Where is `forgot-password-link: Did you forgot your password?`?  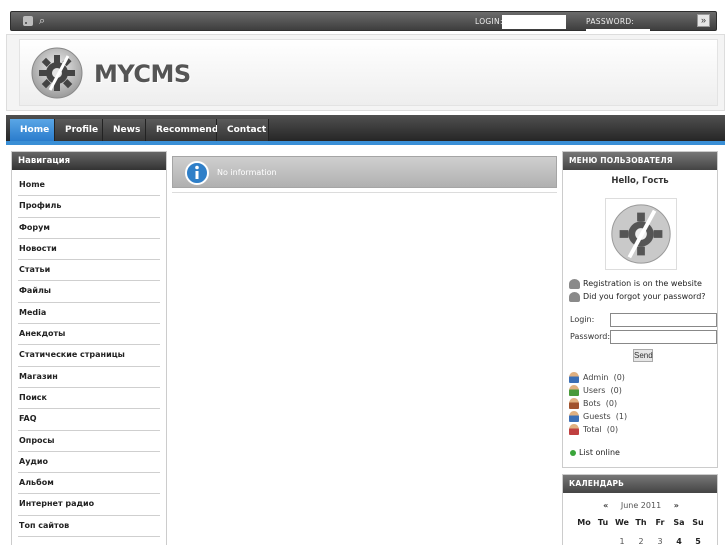
forgot-password-link: Did you forgot your password? is located at coordinates (637, 297).